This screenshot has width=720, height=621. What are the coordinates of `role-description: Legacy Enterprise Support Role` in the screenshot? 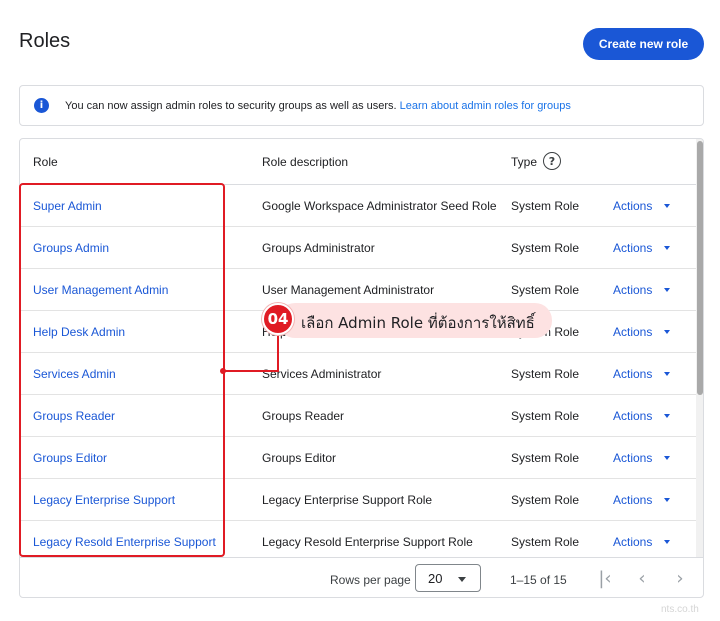 It's located at (347, 500).